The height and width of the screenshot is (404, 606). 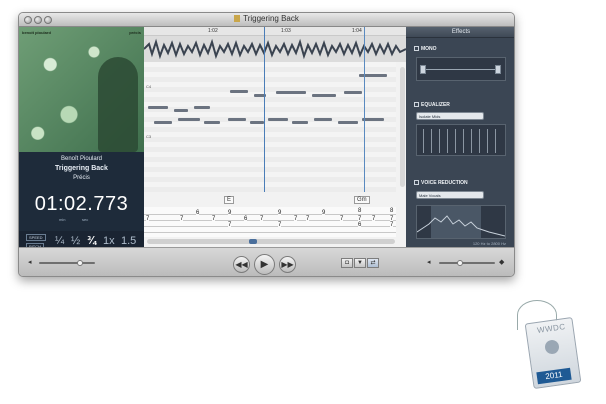 I want to click on waveform-graphic, so click(x=275, y=49).